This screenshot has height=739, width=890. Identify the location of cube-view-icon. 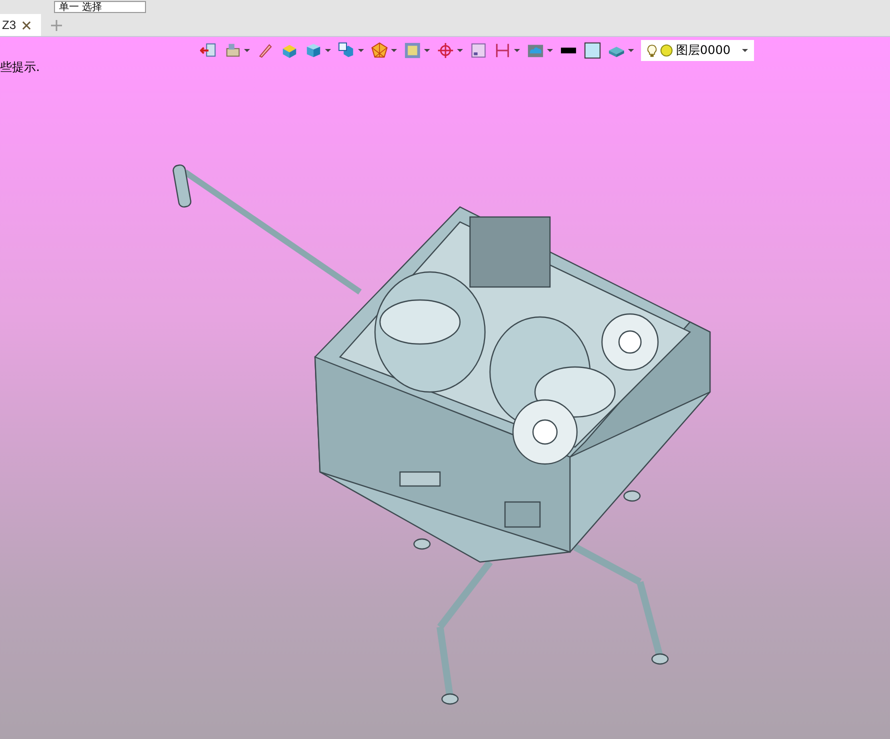
(346, 50).